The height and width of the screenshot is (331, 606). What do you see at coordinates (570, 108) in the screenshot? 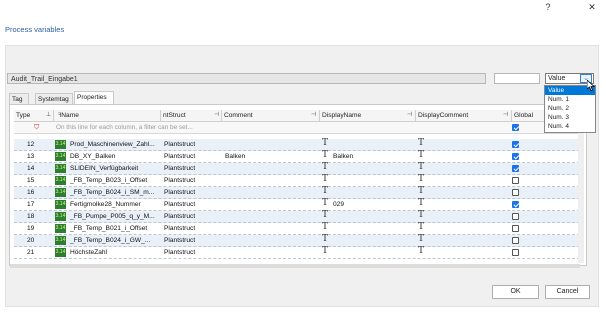
I see `dropdown-option: Num. 2` at bounding box center [570, 108].